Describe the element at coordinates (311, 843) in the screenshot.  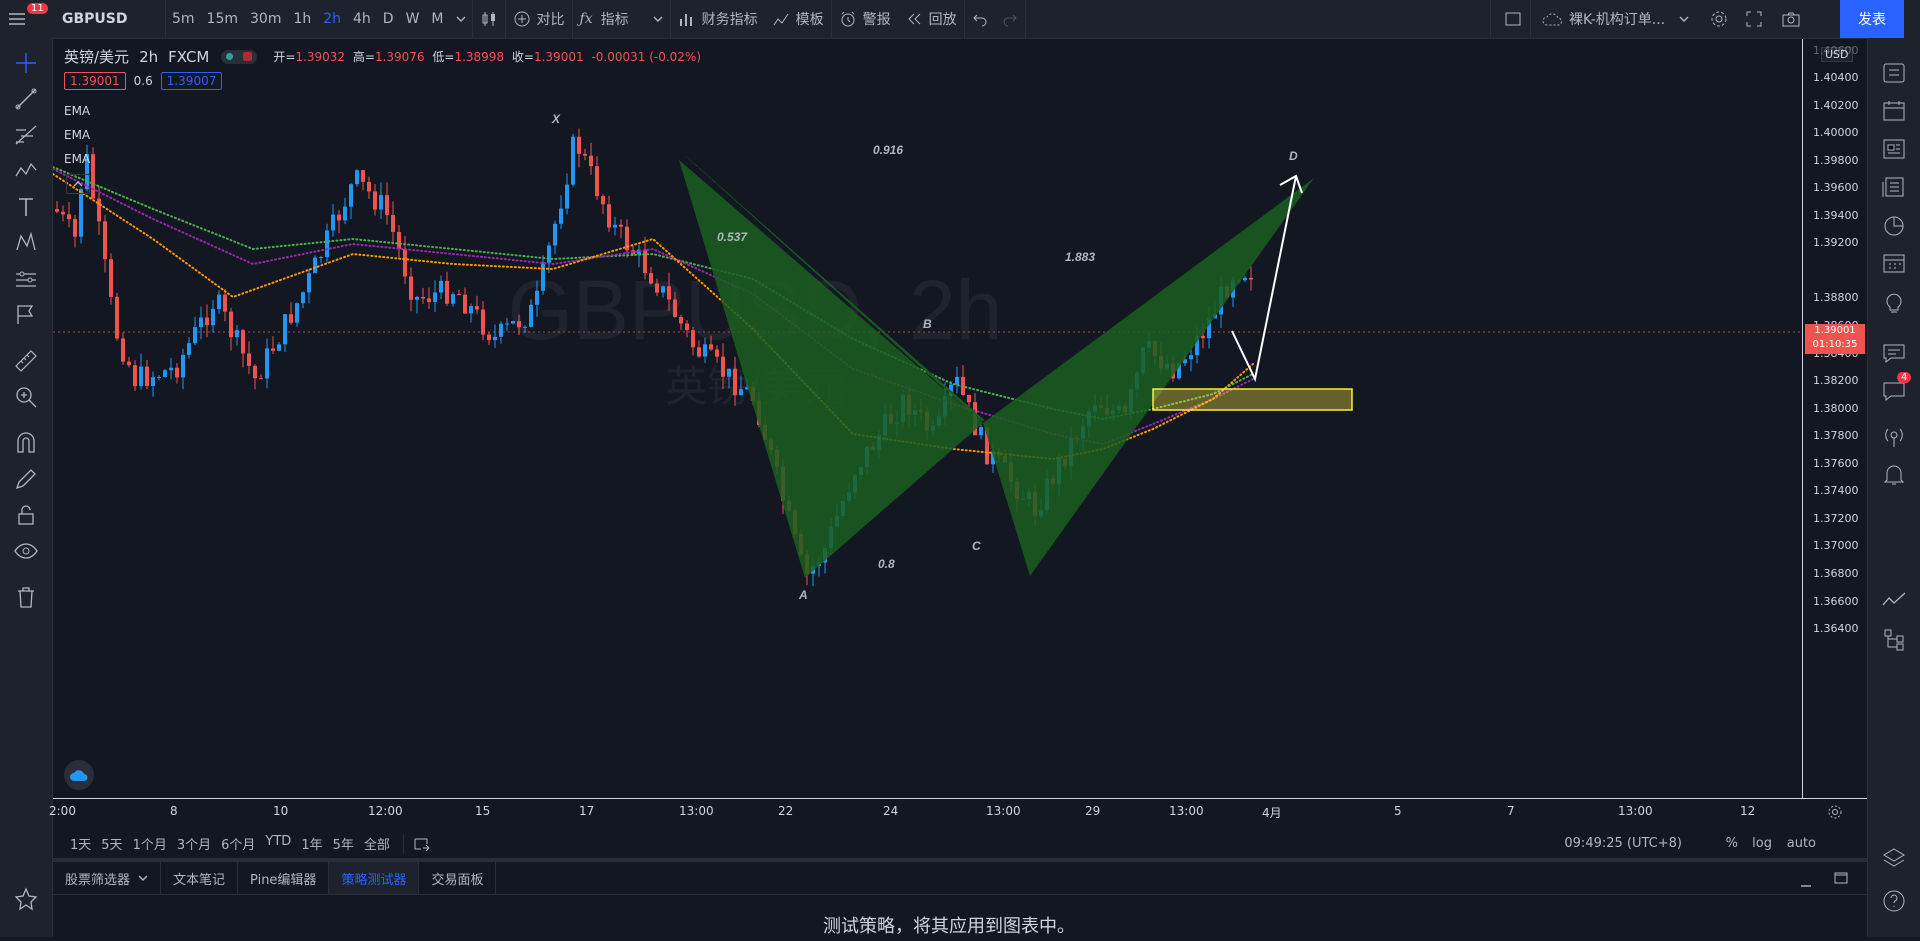
I see `range-6: 1年` at that location.